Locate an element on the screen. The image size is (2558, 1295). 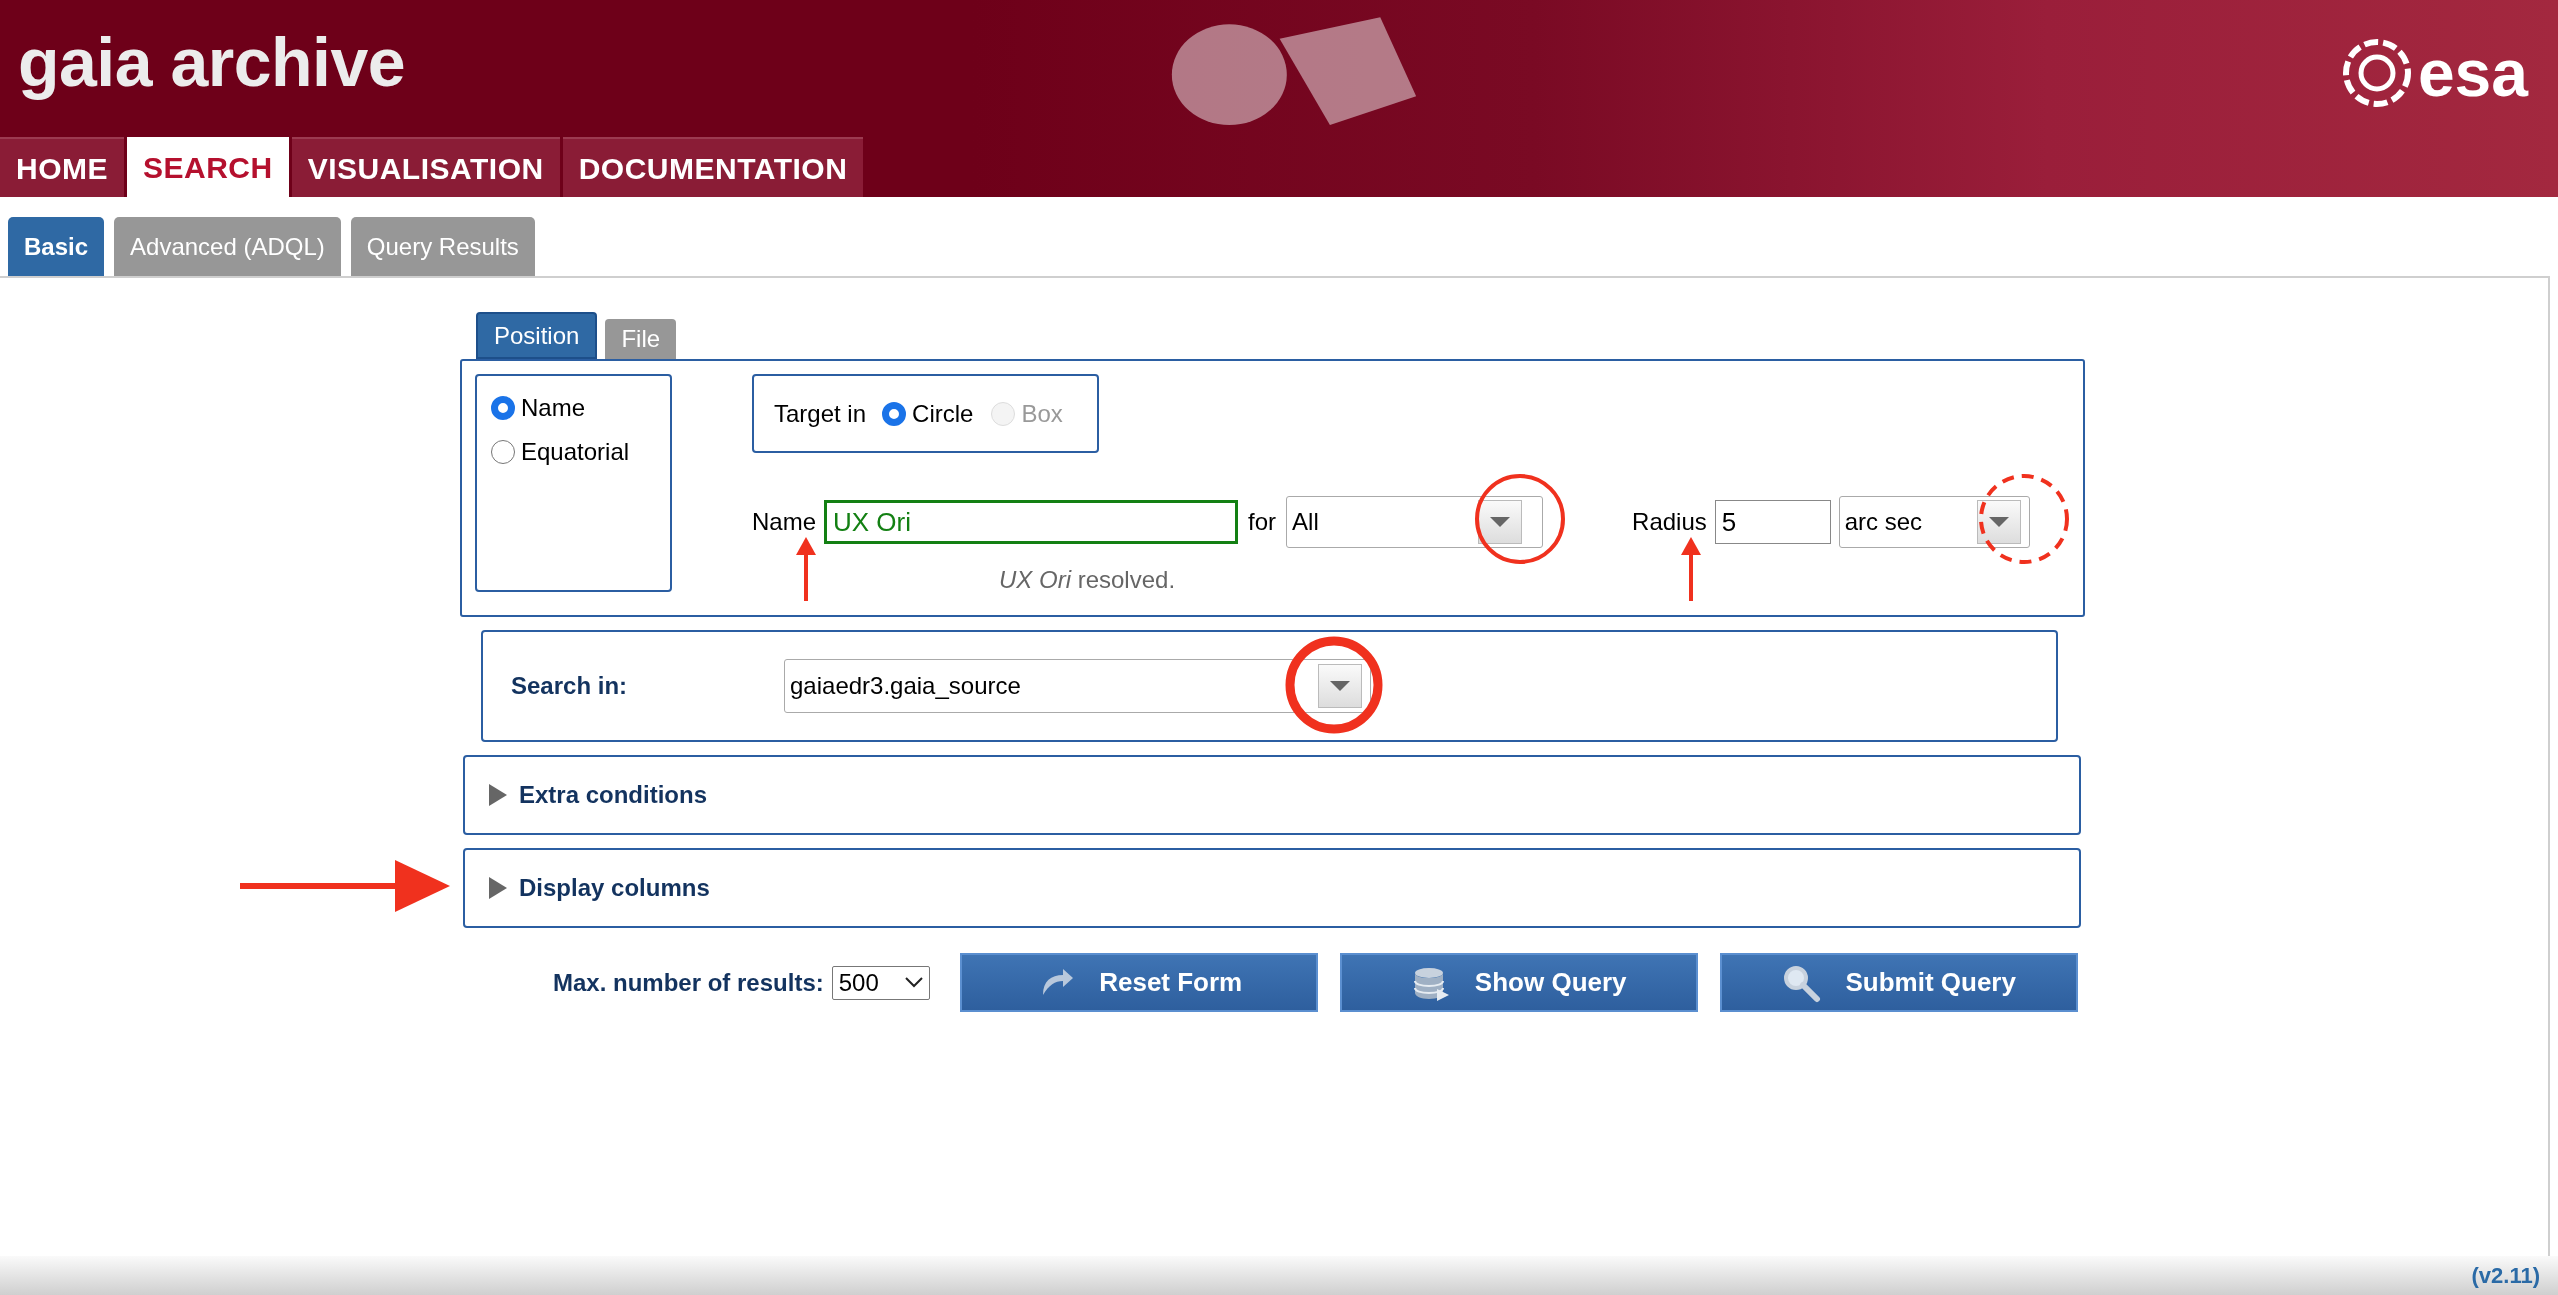
action-button: Submit Query is located at coordinates (1898, 982).